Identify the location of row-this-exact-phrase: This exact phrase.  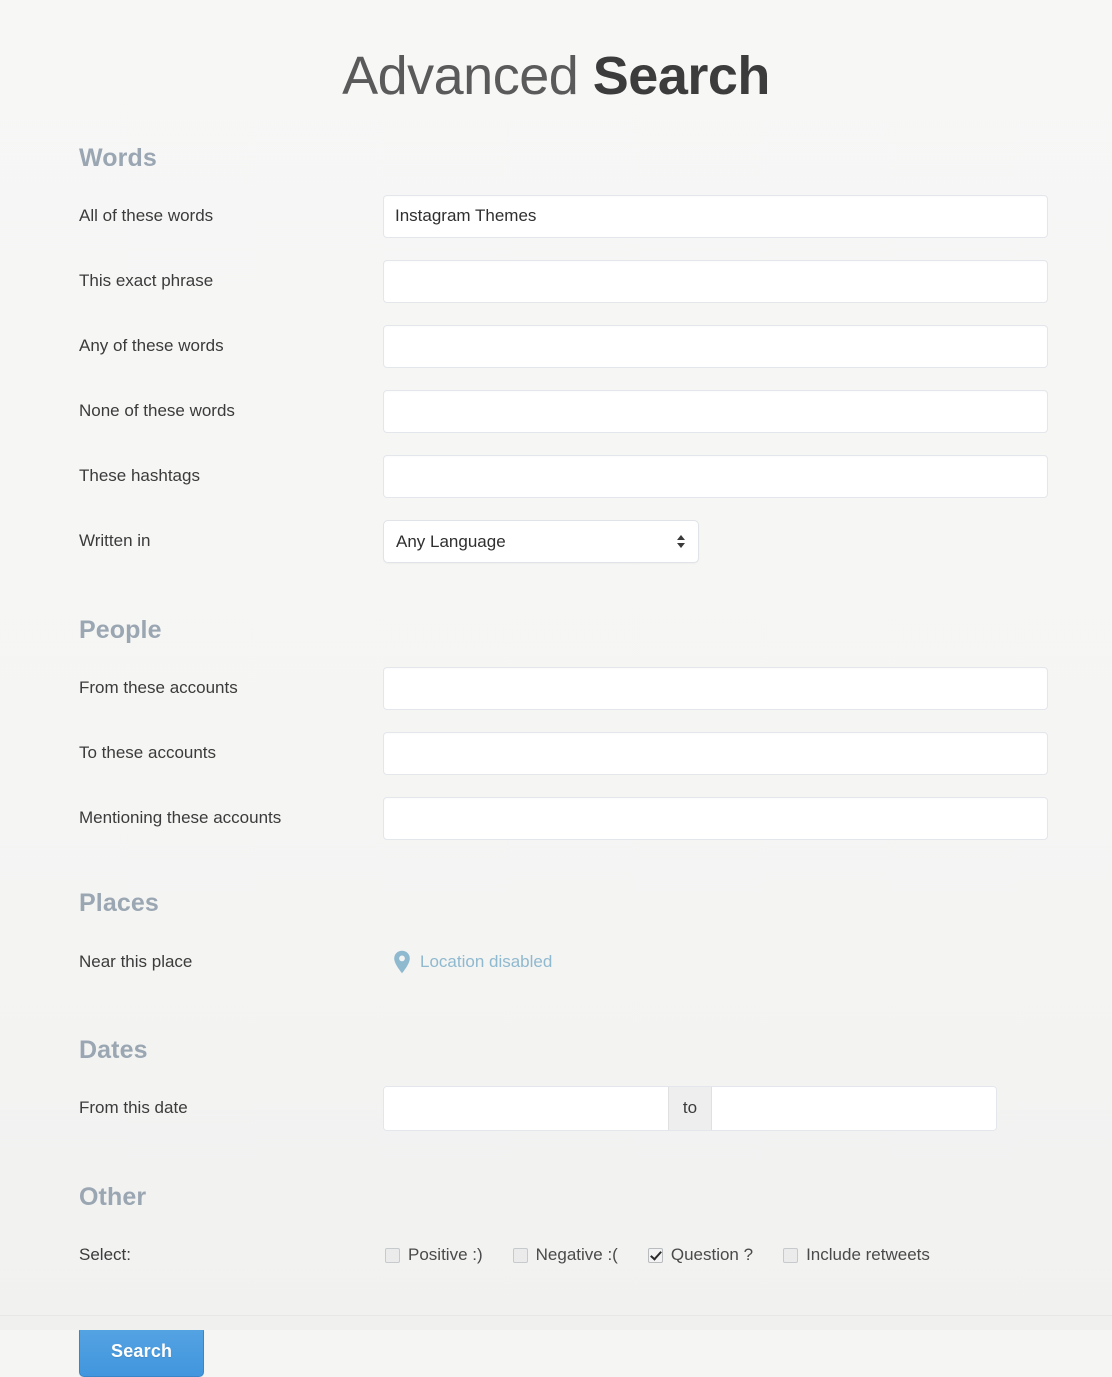
(563, 281).